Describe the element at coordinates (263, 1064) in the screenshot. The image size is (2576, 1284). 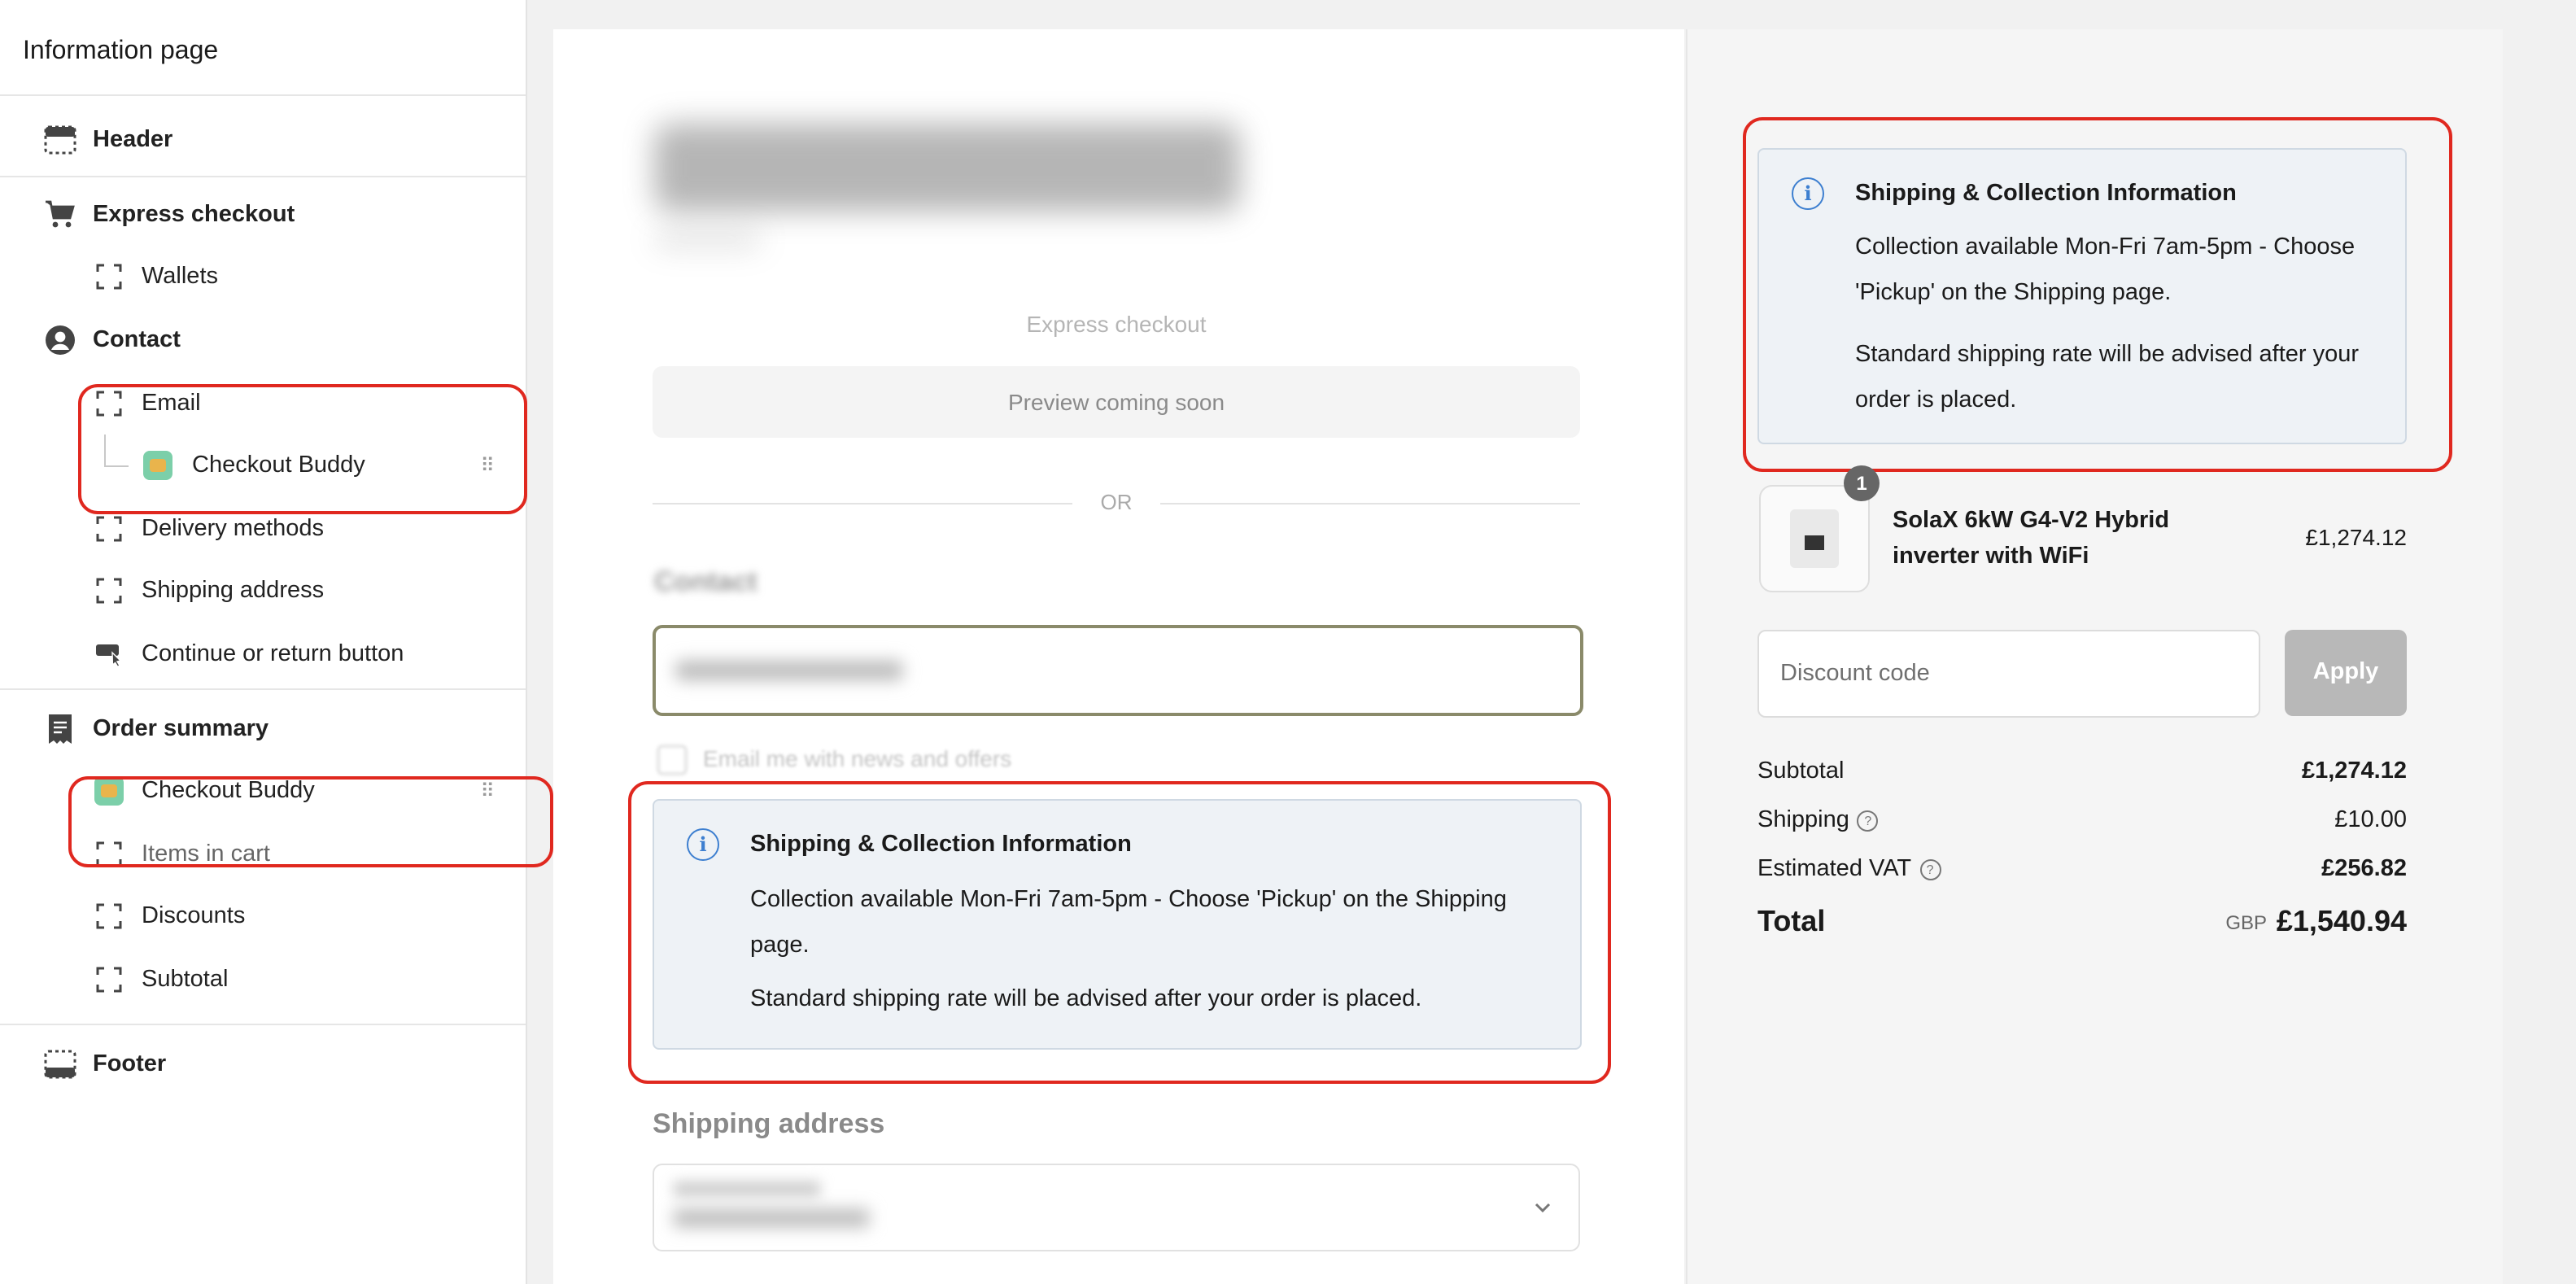
I see `sidebar-item-footer: Footer` at that location.